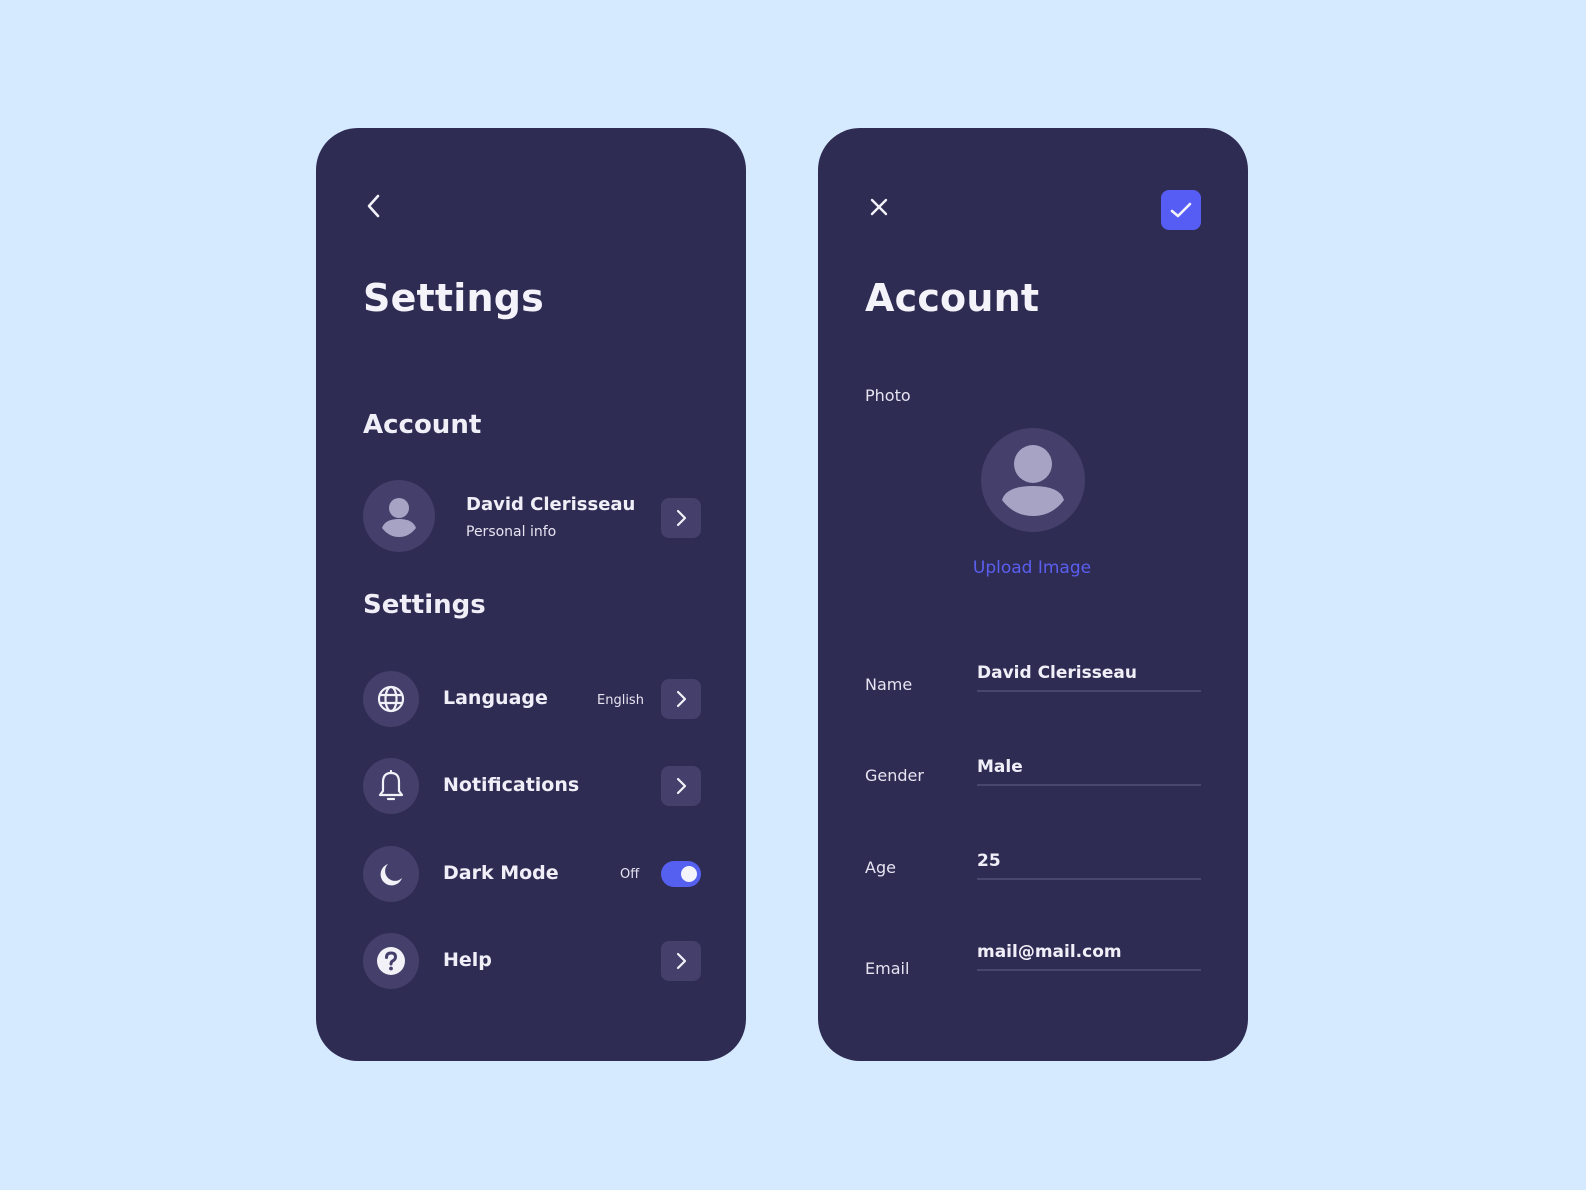  What do you see at coordinates (511, 532) in the screenshot?
I see `profile-subtitle: Personal info` at bounding box center [511, 532].